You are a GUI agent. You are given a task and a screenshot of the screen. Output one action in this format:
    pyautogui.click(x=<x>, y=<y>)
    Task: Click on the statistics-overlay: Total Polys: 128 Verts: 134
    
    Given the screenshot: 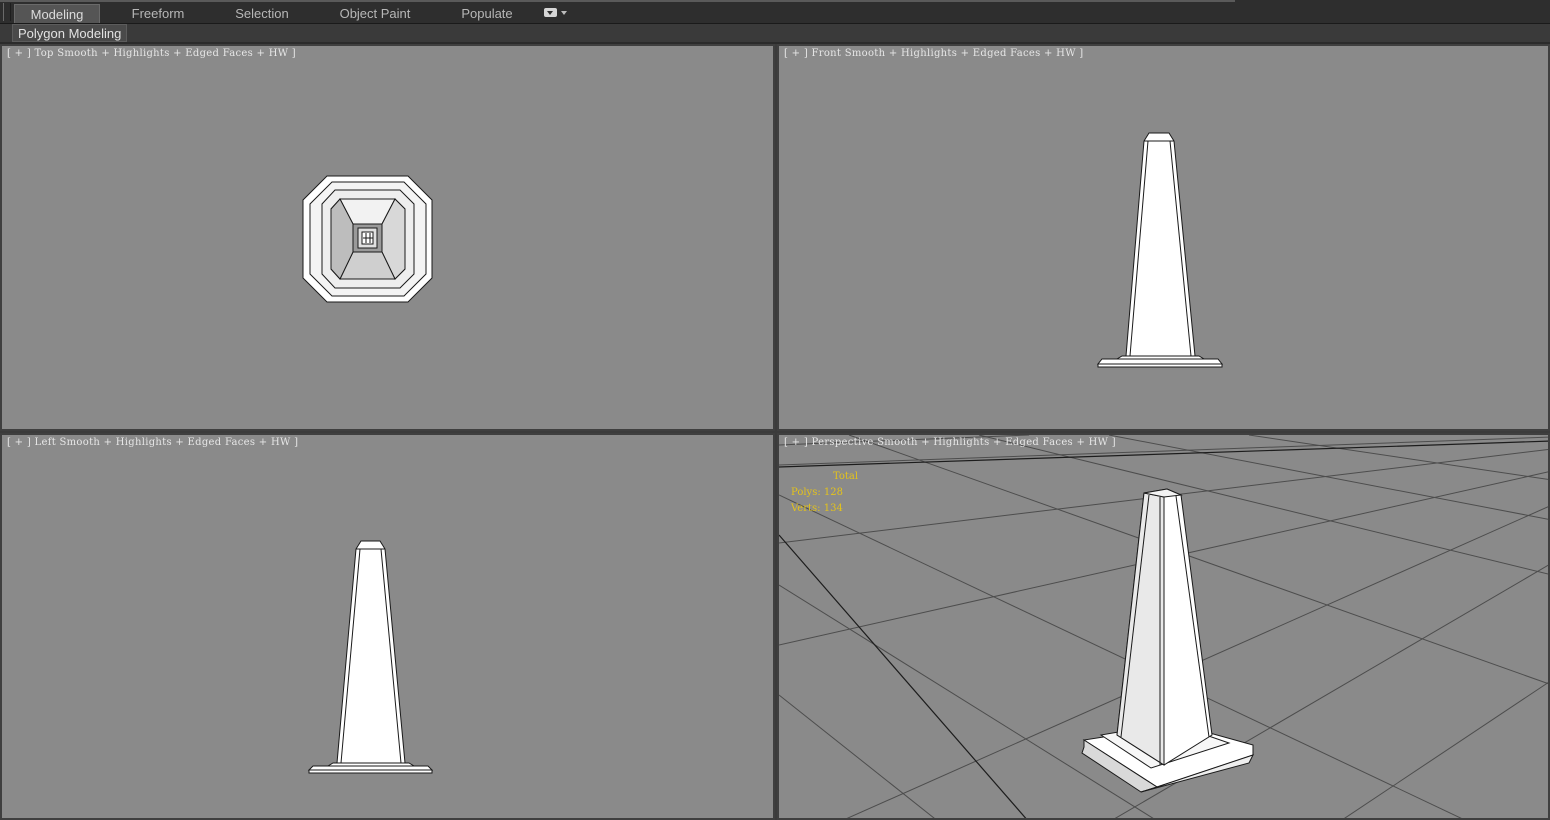 What is the action you would take?
    pyautogui.click(x=824, y=493)
    